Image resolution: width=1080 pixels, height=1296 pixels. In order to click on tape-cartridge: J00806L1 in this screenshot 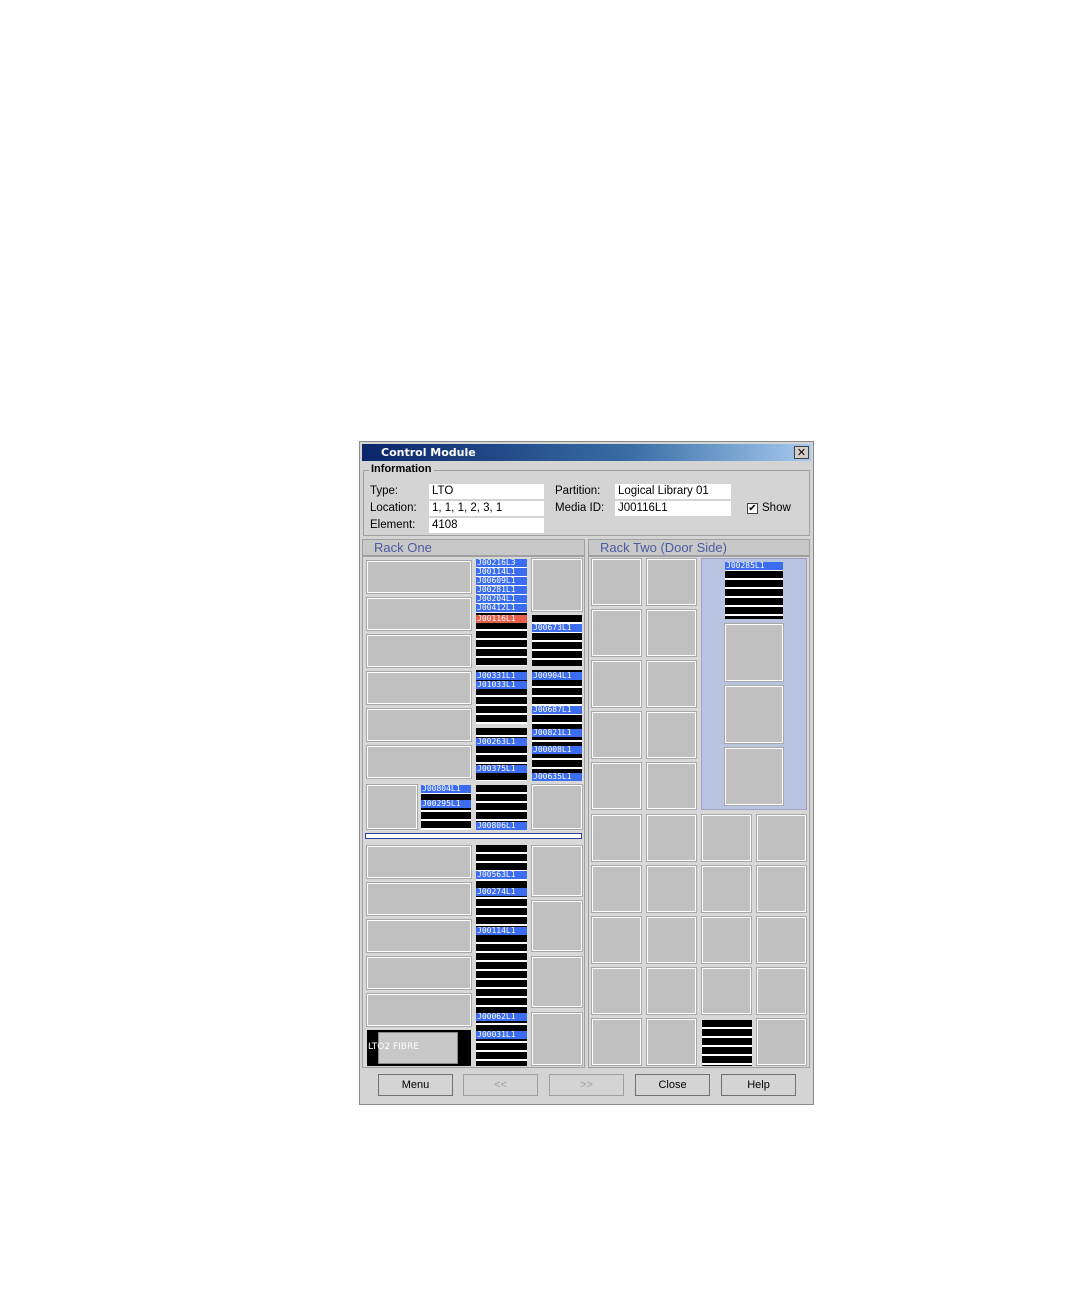, I will do `click(501, 826)`.